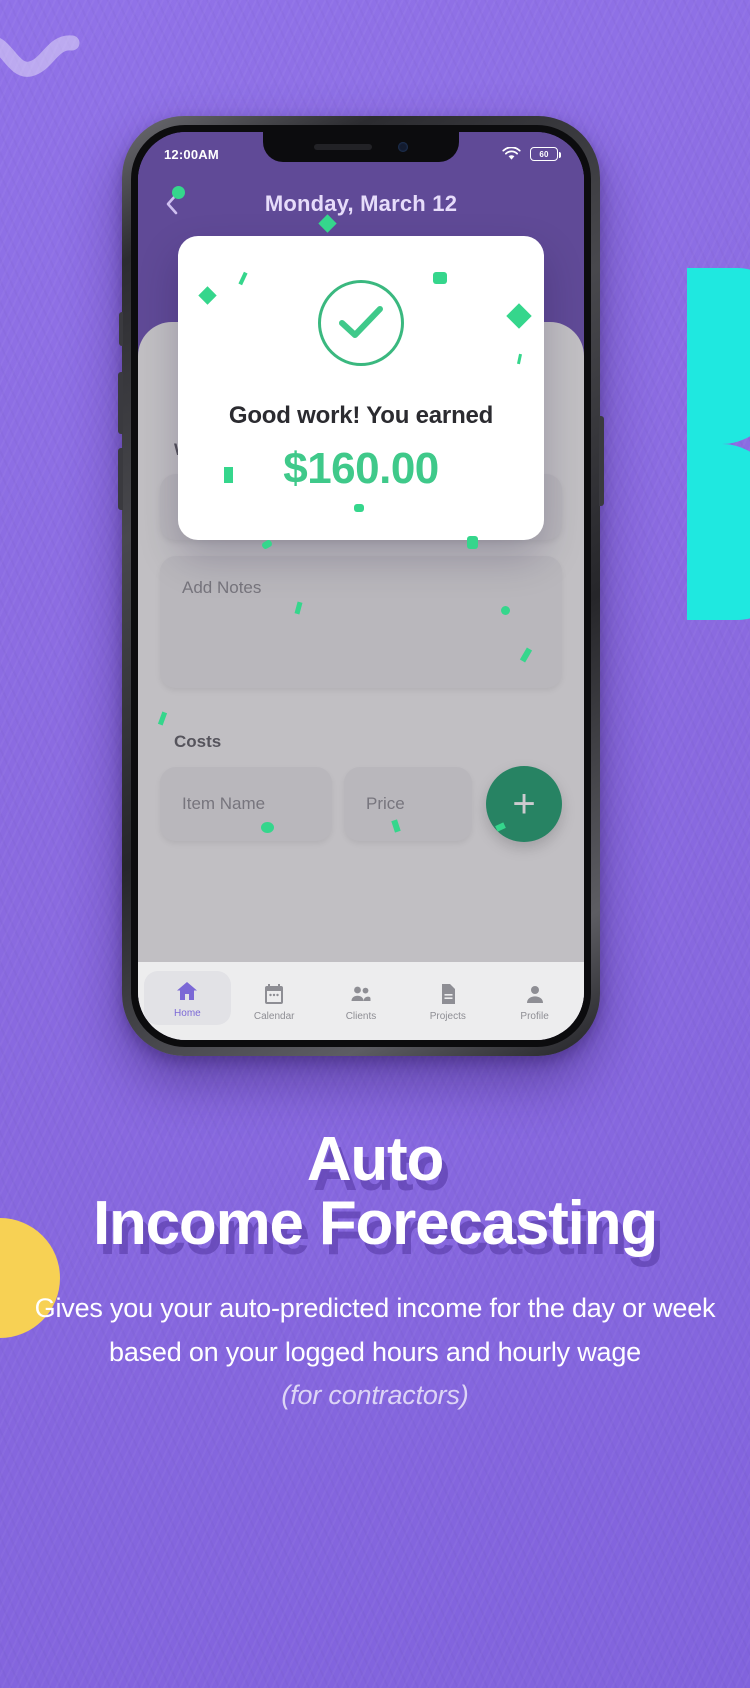 This screenshot has width=750, height=1688. I want to click on phone-notch, so click(361, 147).